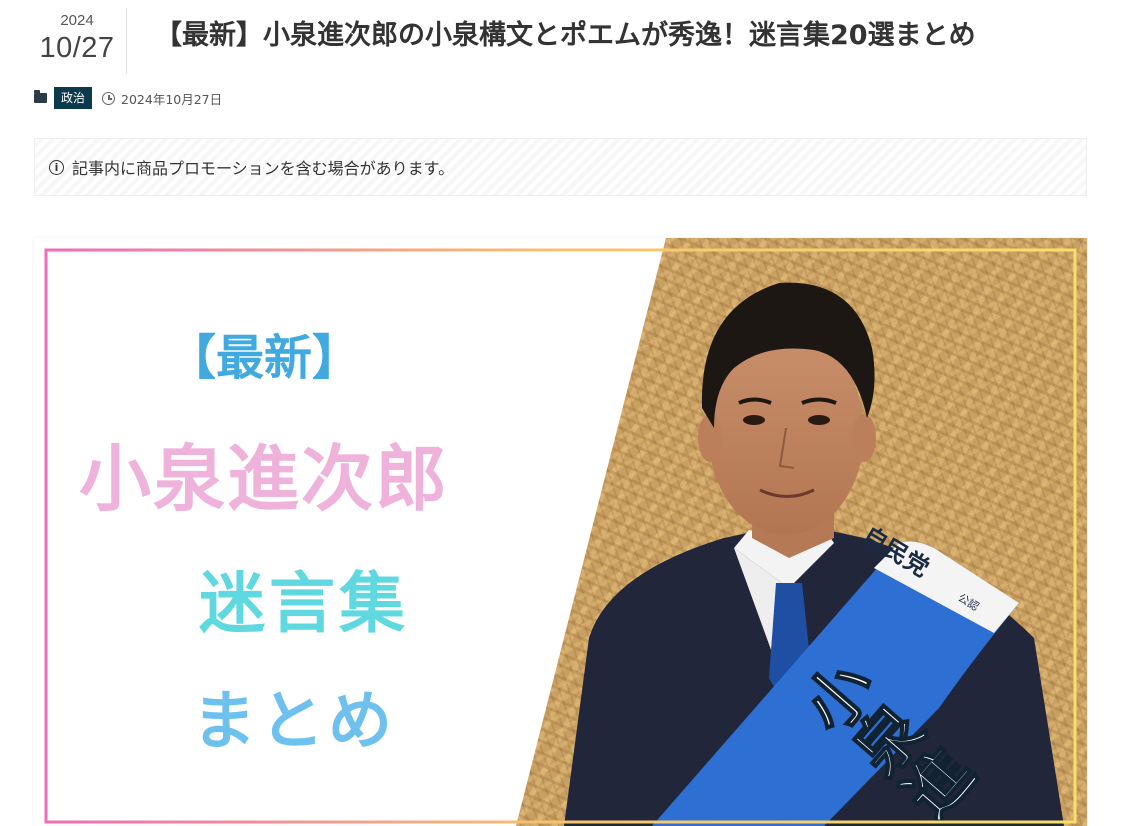 The width and height of the screenshot is (1130, 826). Describe the element at coordinates (77, 48) in the screenshot. I see `post-month-day: 10/27` at that location.